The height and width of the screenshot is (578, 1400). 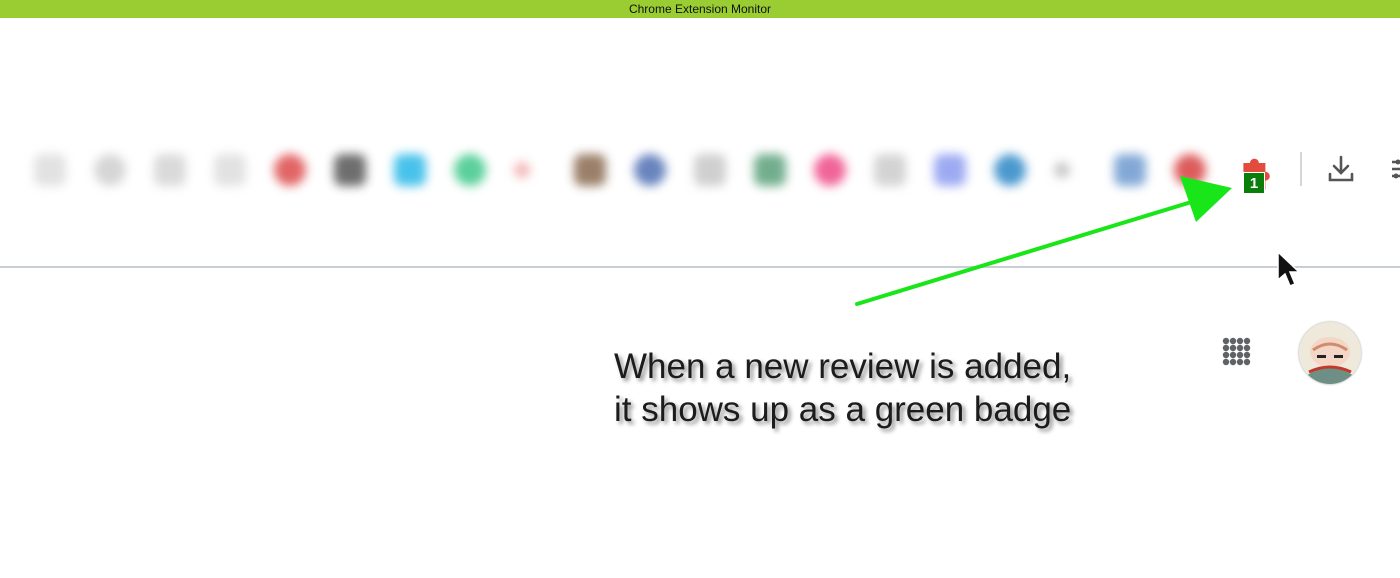 I want to click on browser-toolbar, so click(x=710, y=170).